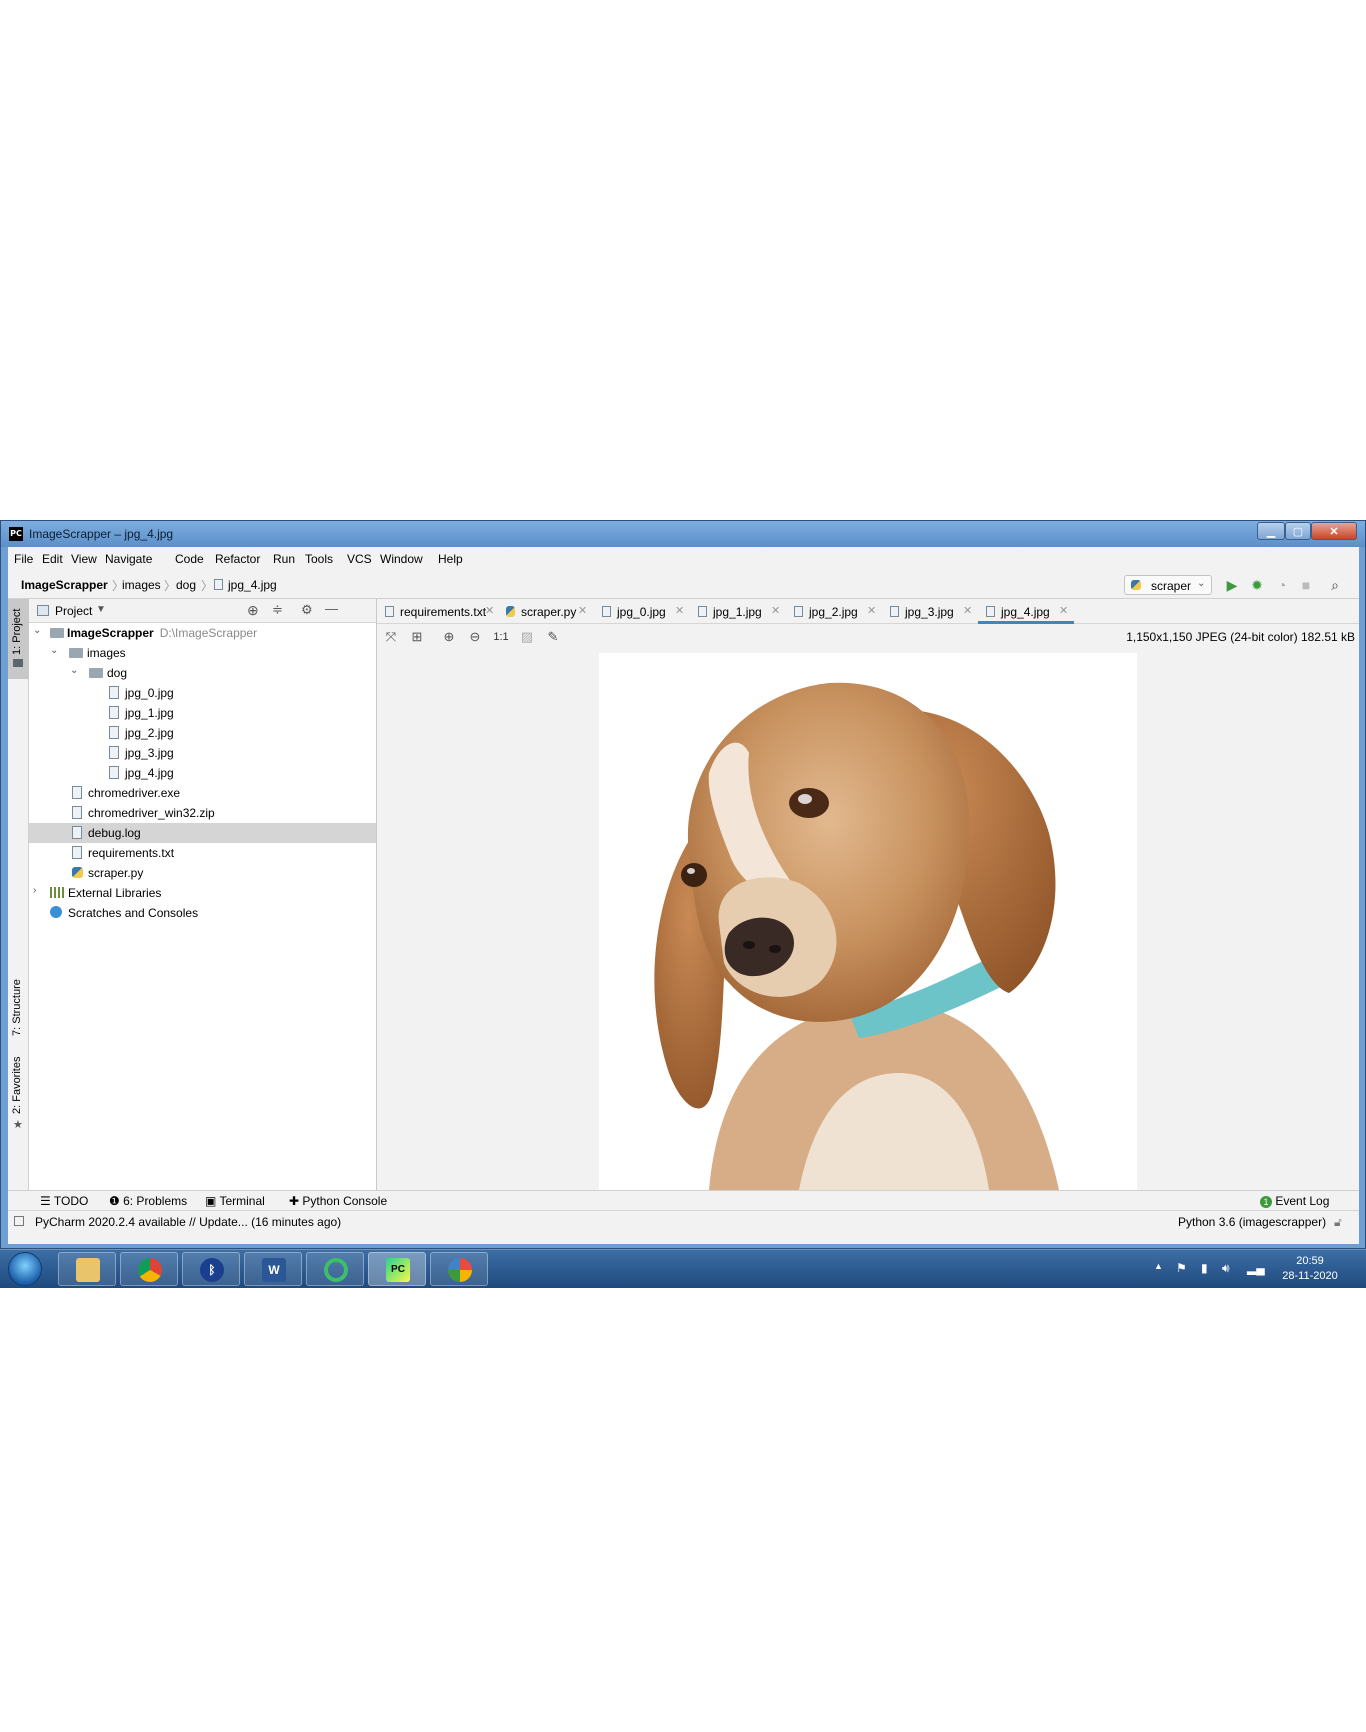 The image size is (1366, 1732). Describe the element at coordinates (335, 1269) in the screenshot. I see `taskbar-refresh-app` at that location.